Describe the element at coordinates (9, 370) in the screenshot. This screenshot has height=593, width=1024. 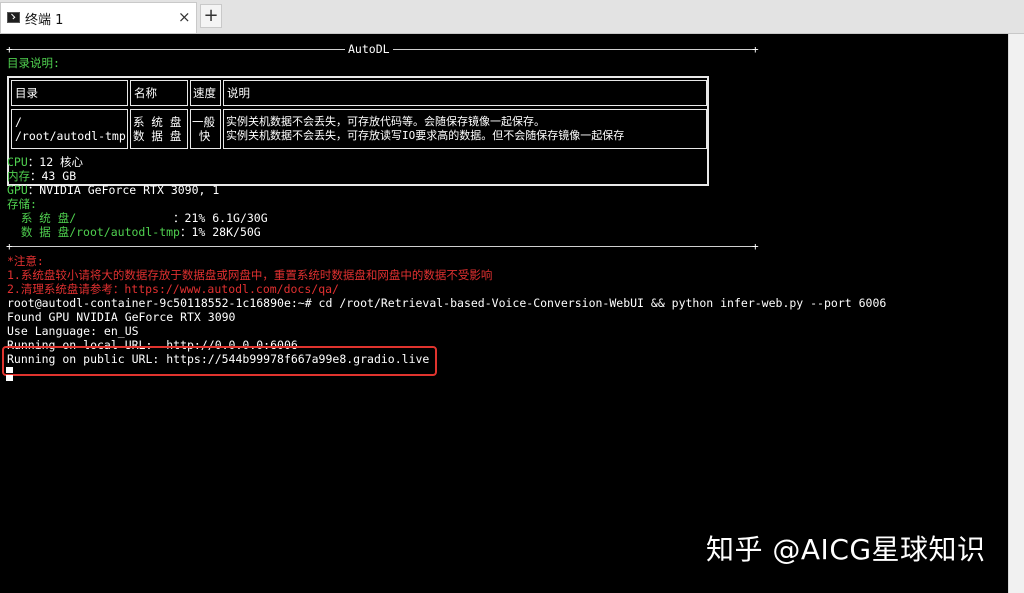
I see `cursor-block` at that location.